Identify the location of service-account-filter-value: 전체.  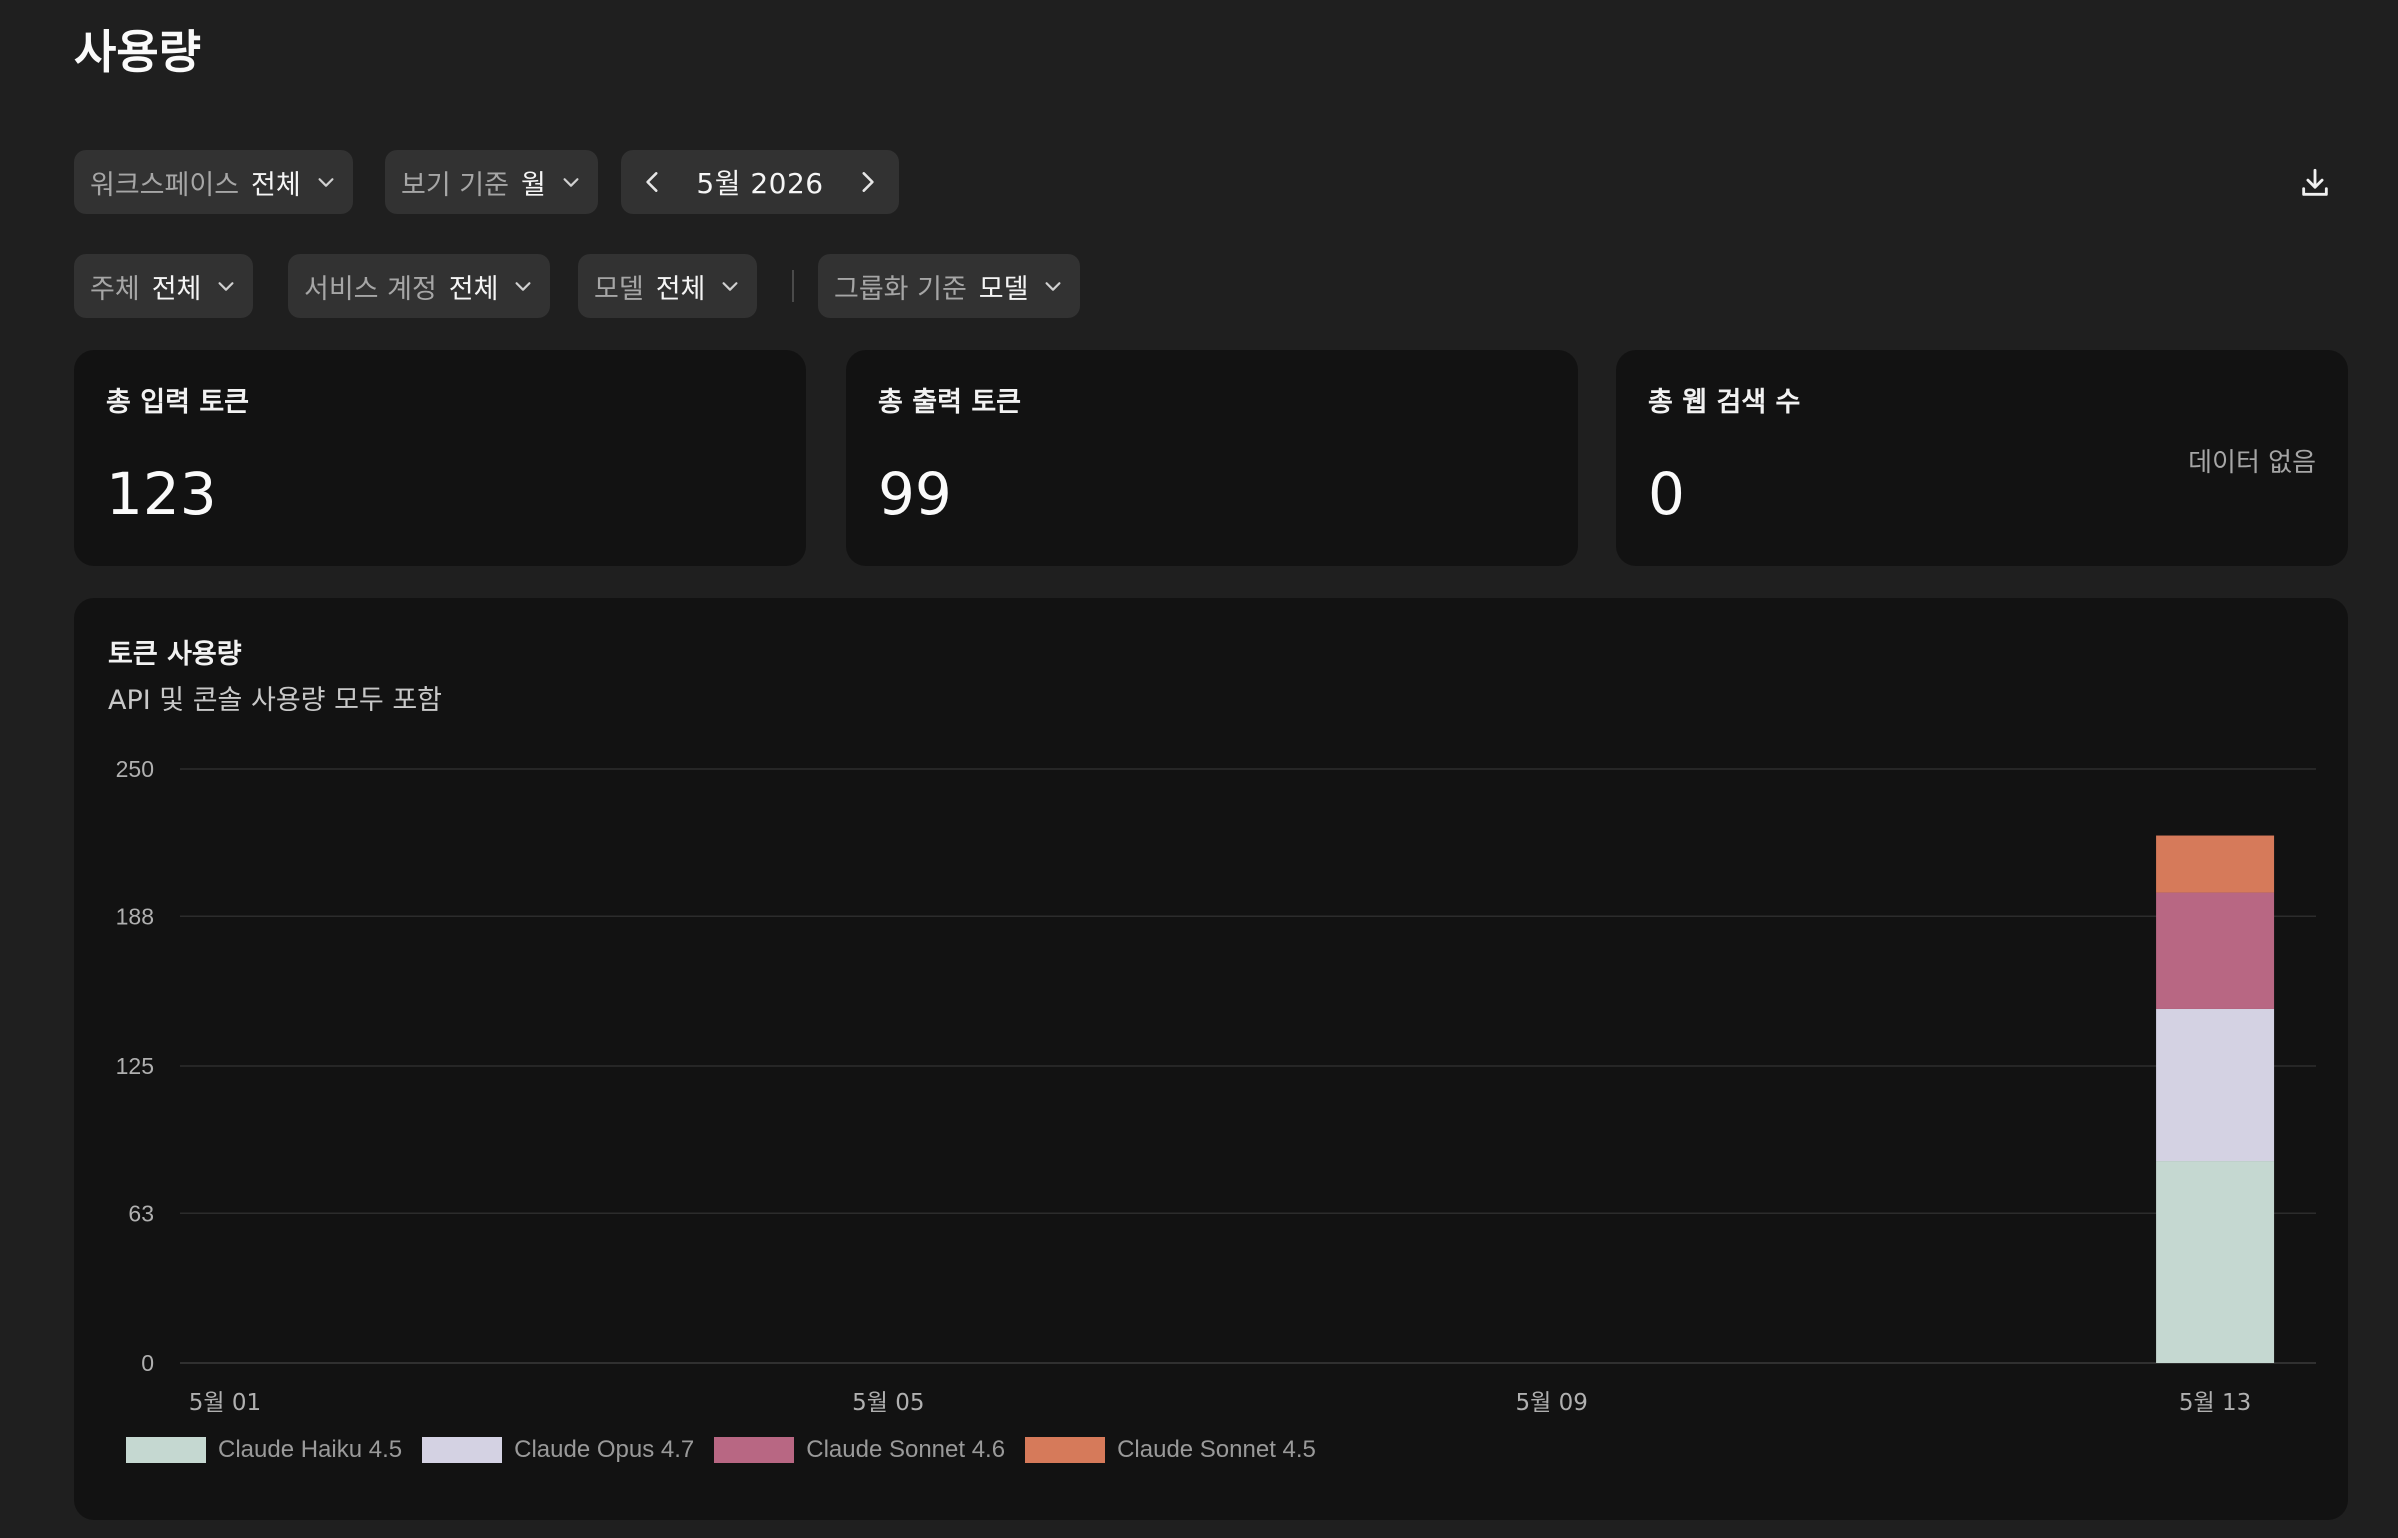
(473, 289).